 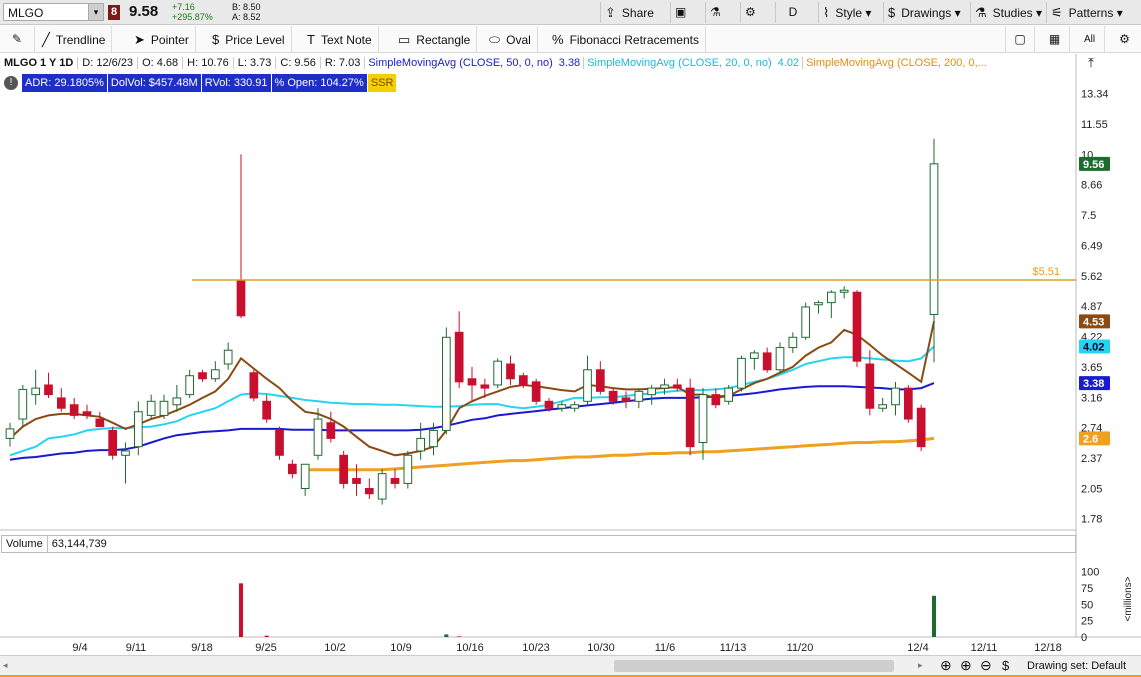 What do you see at coordinates (920, 665) in the screenshot?
I see `scroll-right-icon: ▸` at bounding box center [920, 665].